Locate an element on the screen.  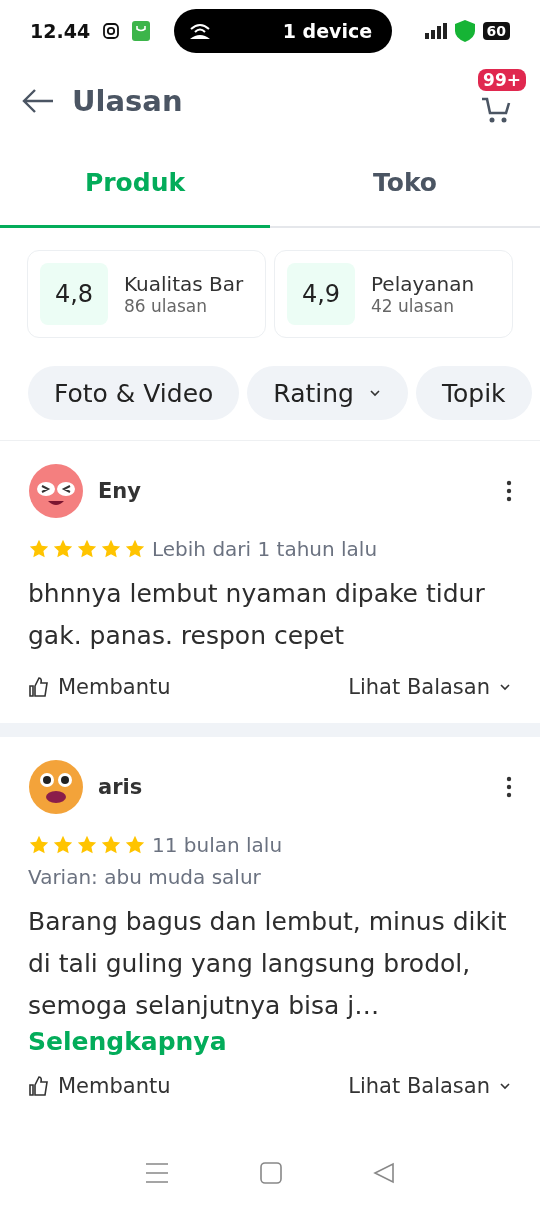
page-title: Ulasan is located at coordinates (127, 101).